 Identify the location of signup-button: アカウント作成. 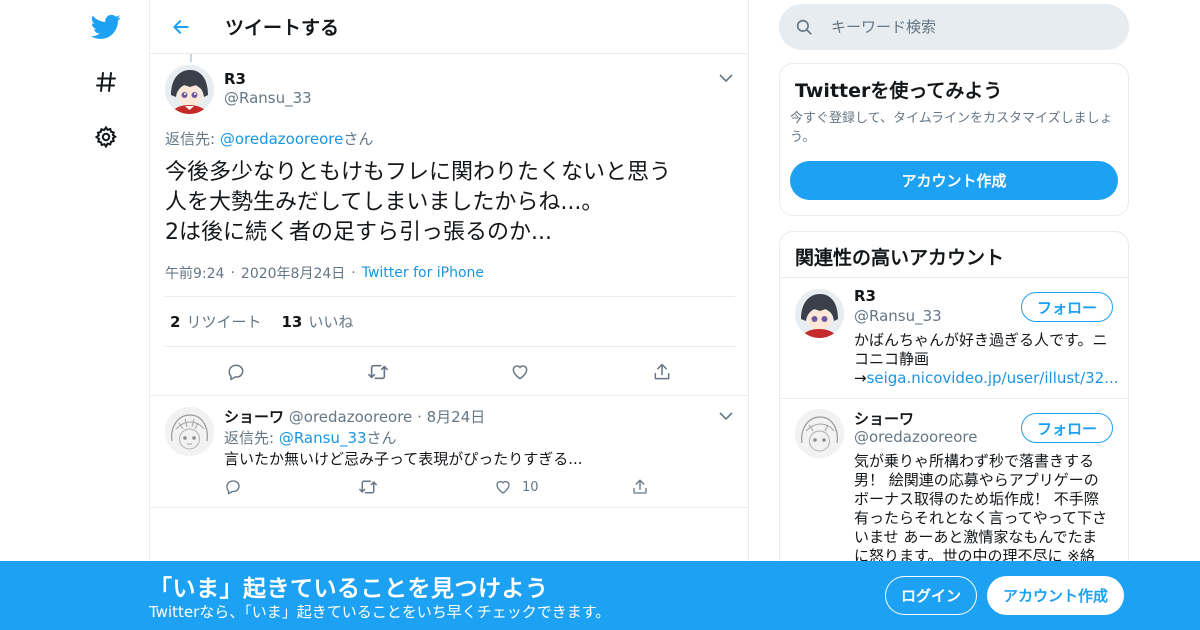
(1055, 595).